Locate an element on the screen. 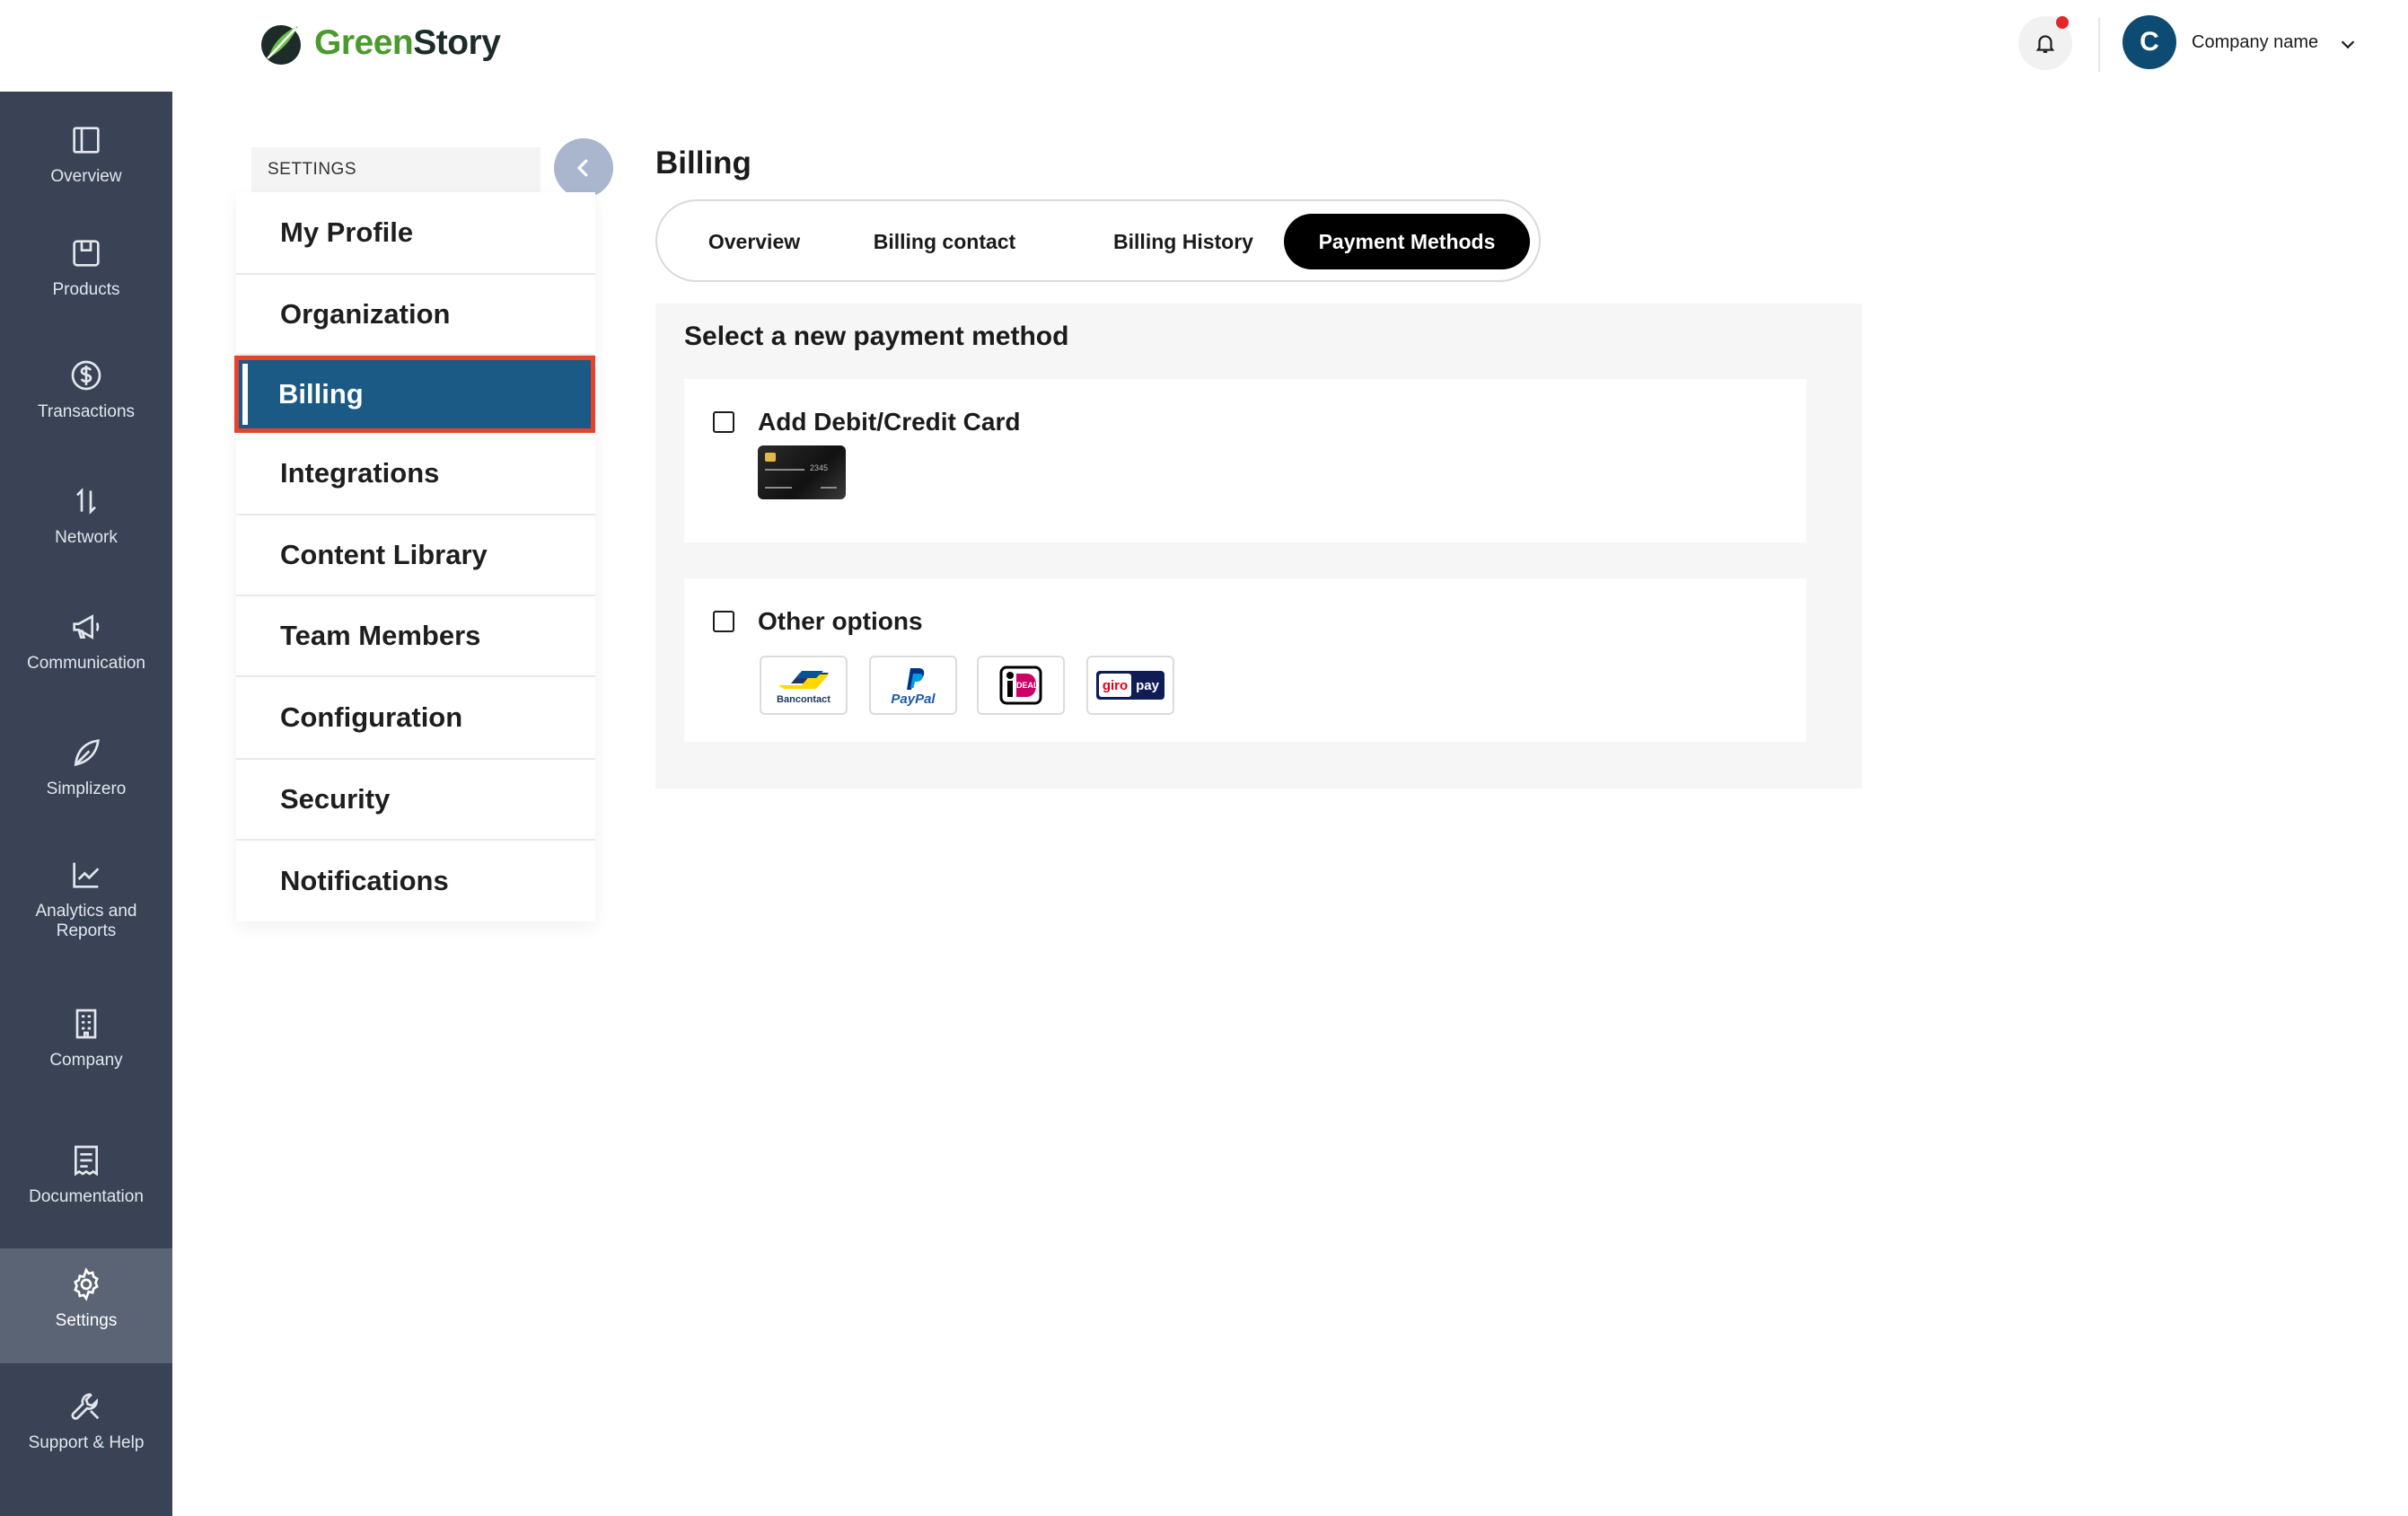  sidebar-item-transactions: Transactions is located at coordinates (86, 389).